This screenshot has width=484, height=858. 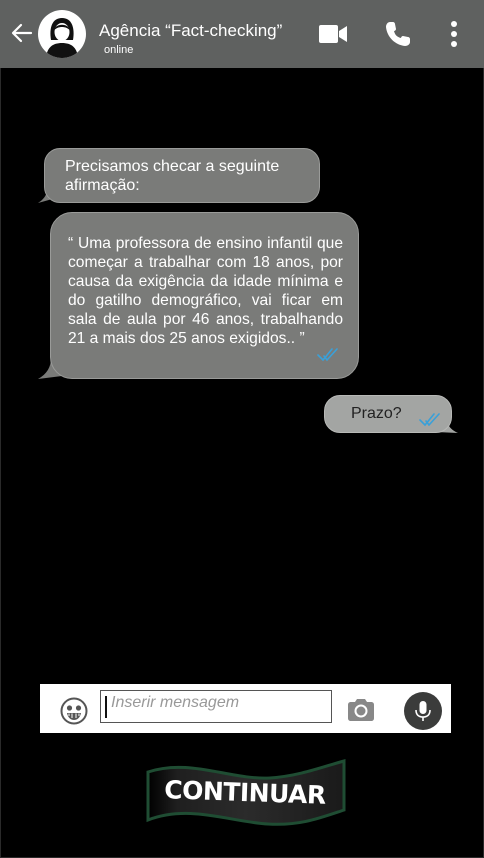 I want to click on message-input-placeholder: Inserir mensagem, so click(x=175, y=702).